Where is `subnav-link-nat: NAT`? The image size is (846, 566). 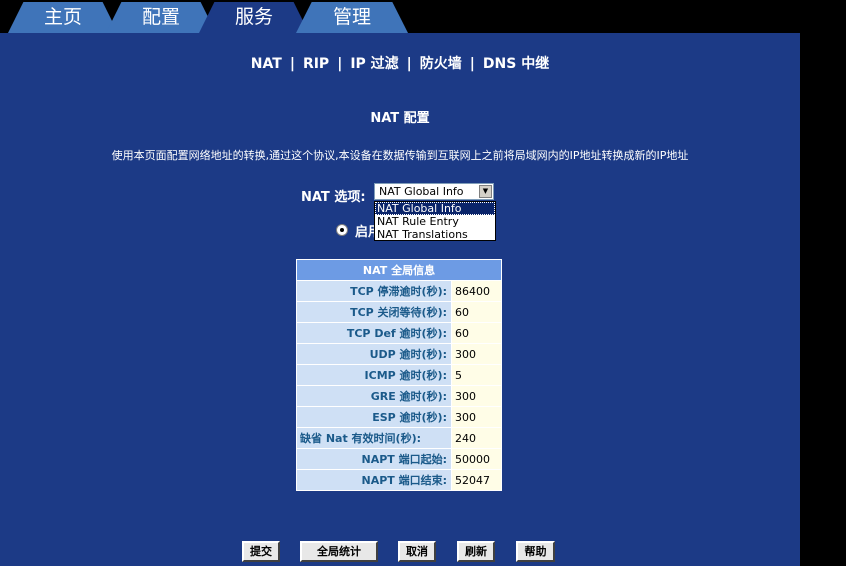
subnav-link-nat: NAT is located at coordinates (266, 64).